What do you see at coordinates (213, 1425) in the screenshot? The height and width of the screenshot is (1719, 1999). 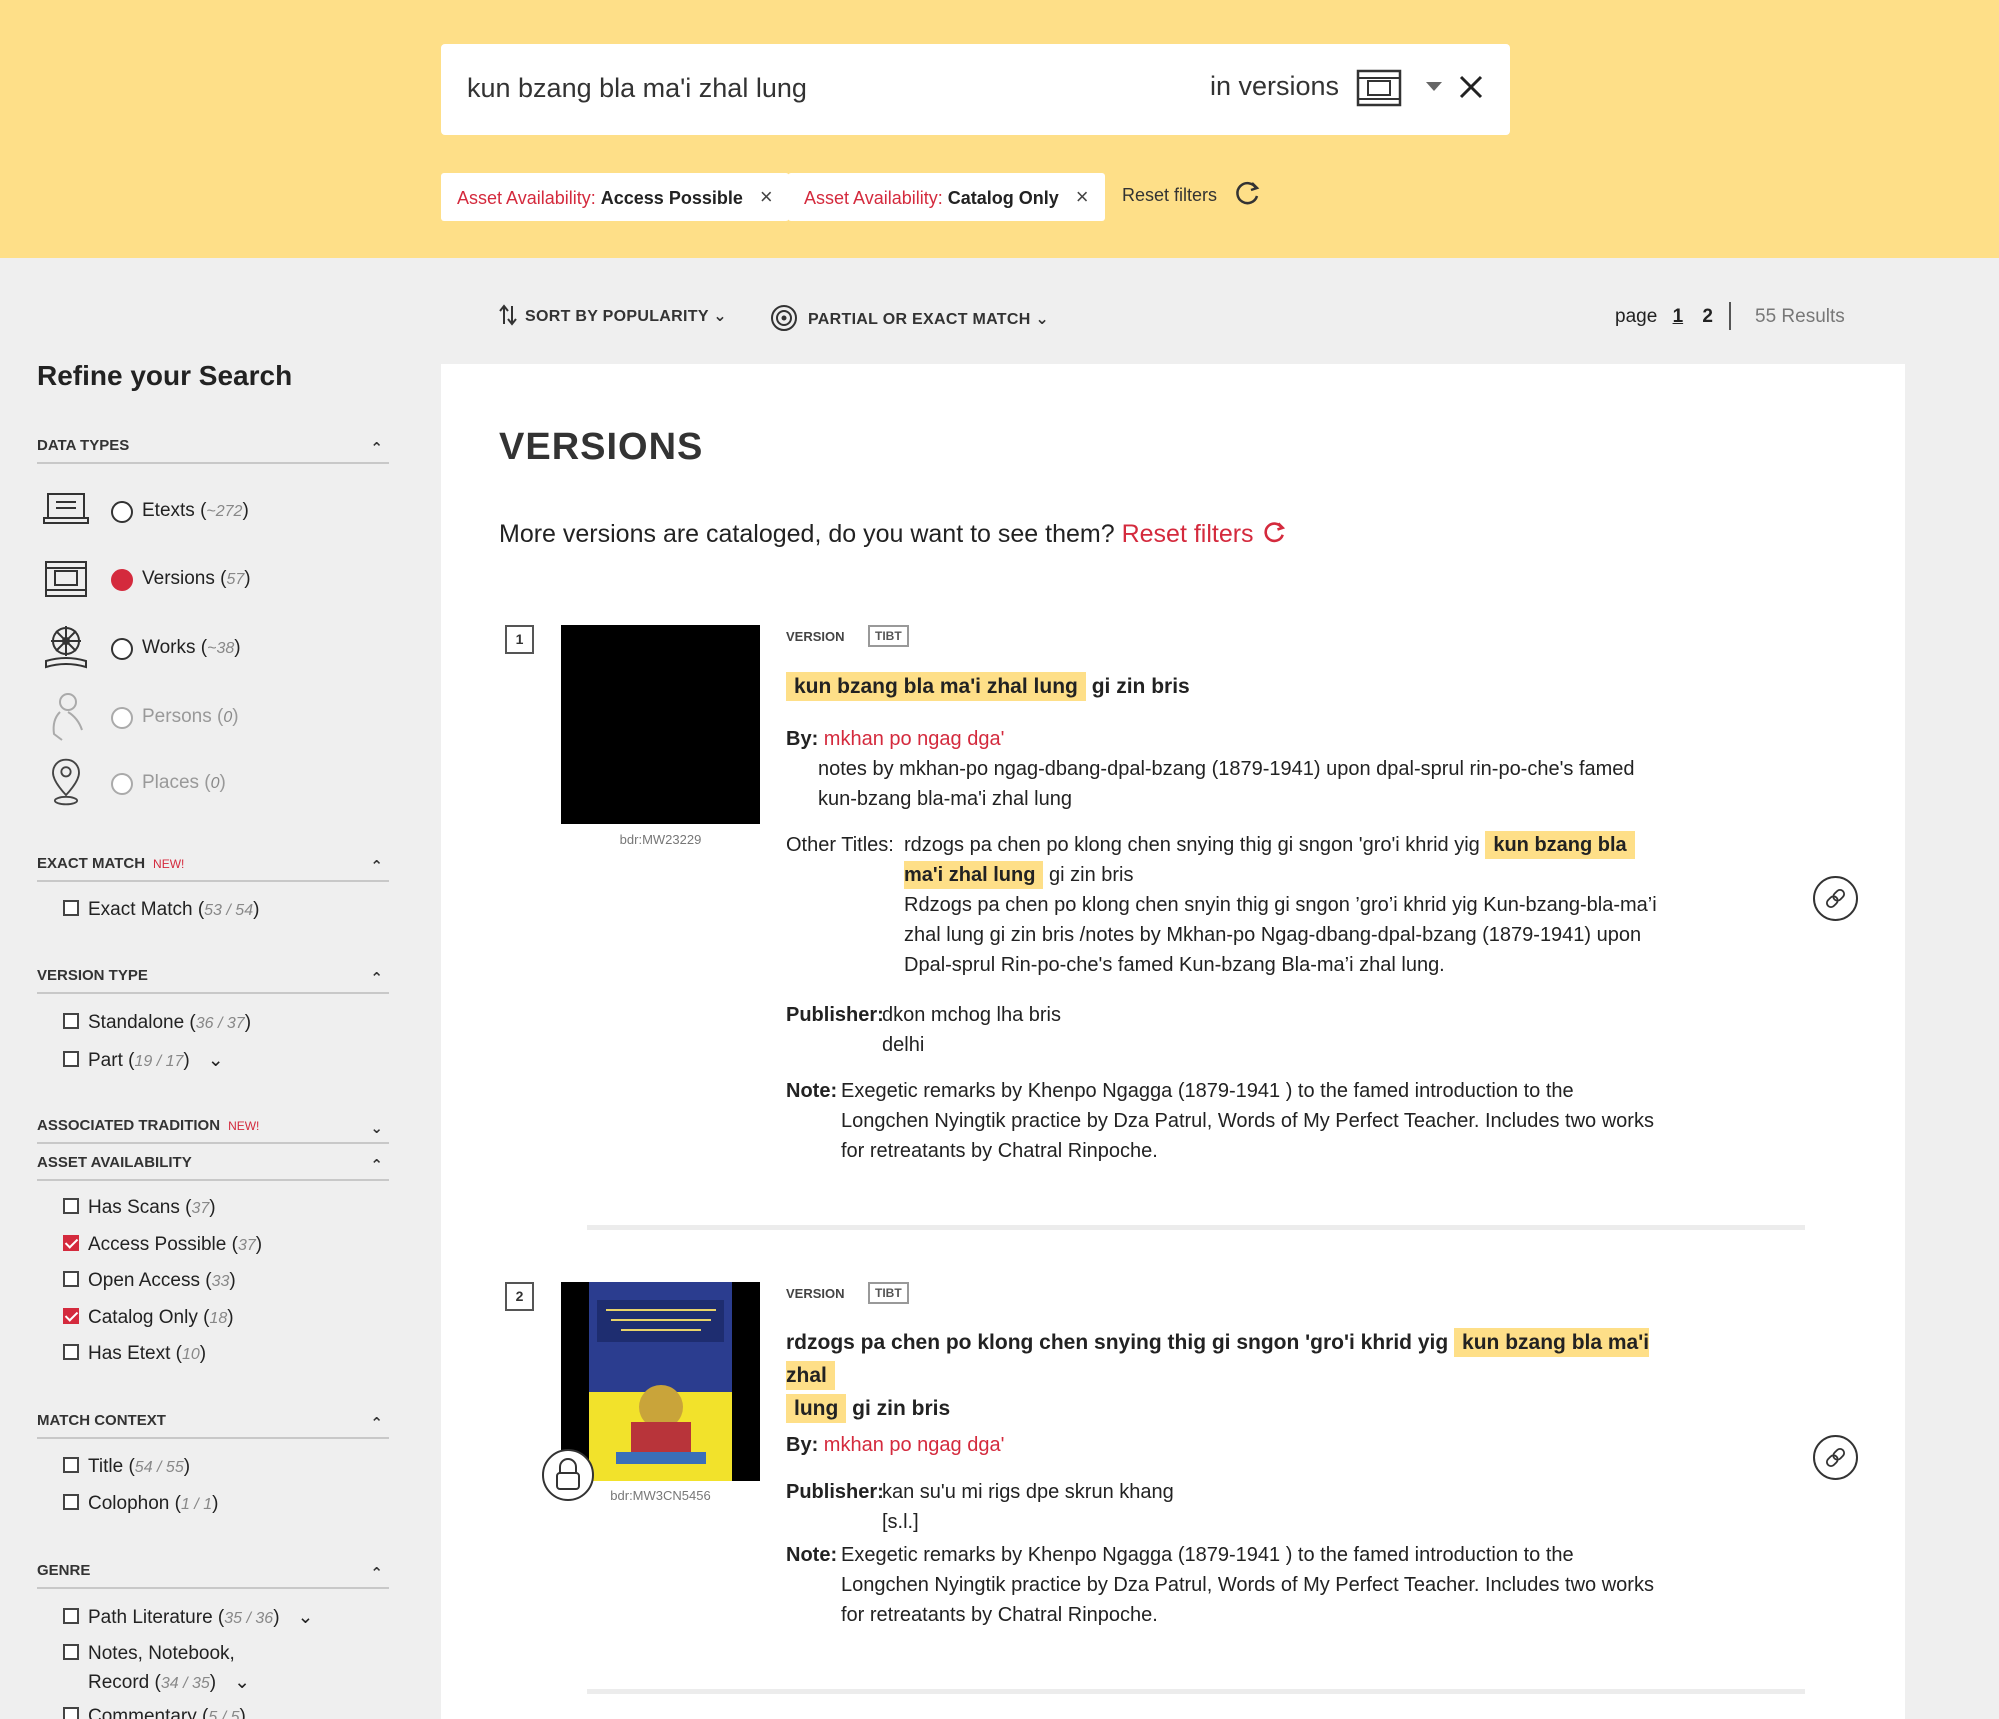 I see `match-context-header: MATCH CONTEXT ⌃` at bounding box center [213, 1425].